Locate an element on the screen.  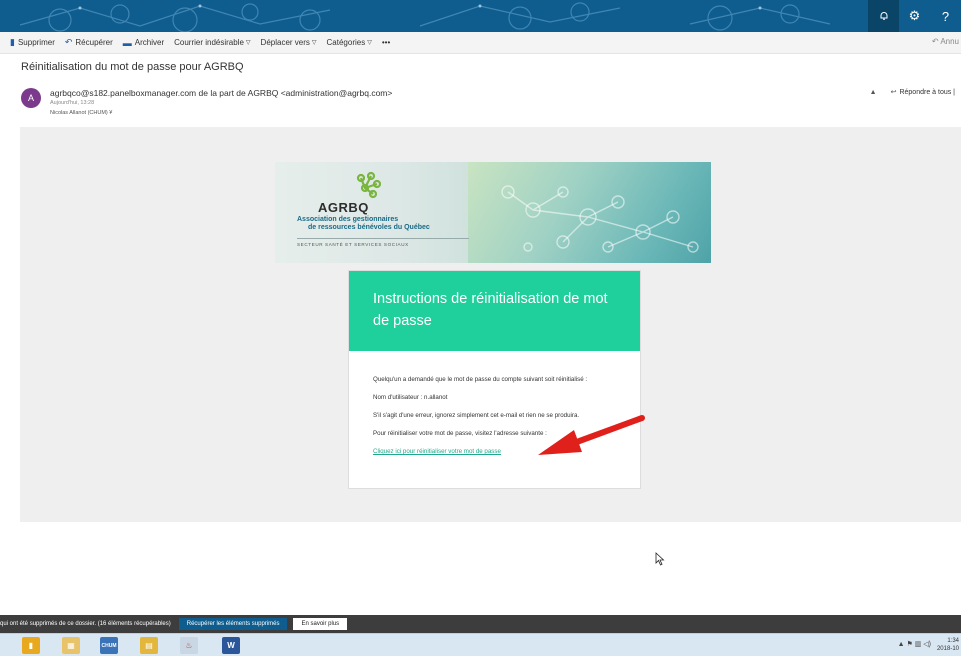
reply-all-button: Répondre à tous | is located at coordinates (927, 92).